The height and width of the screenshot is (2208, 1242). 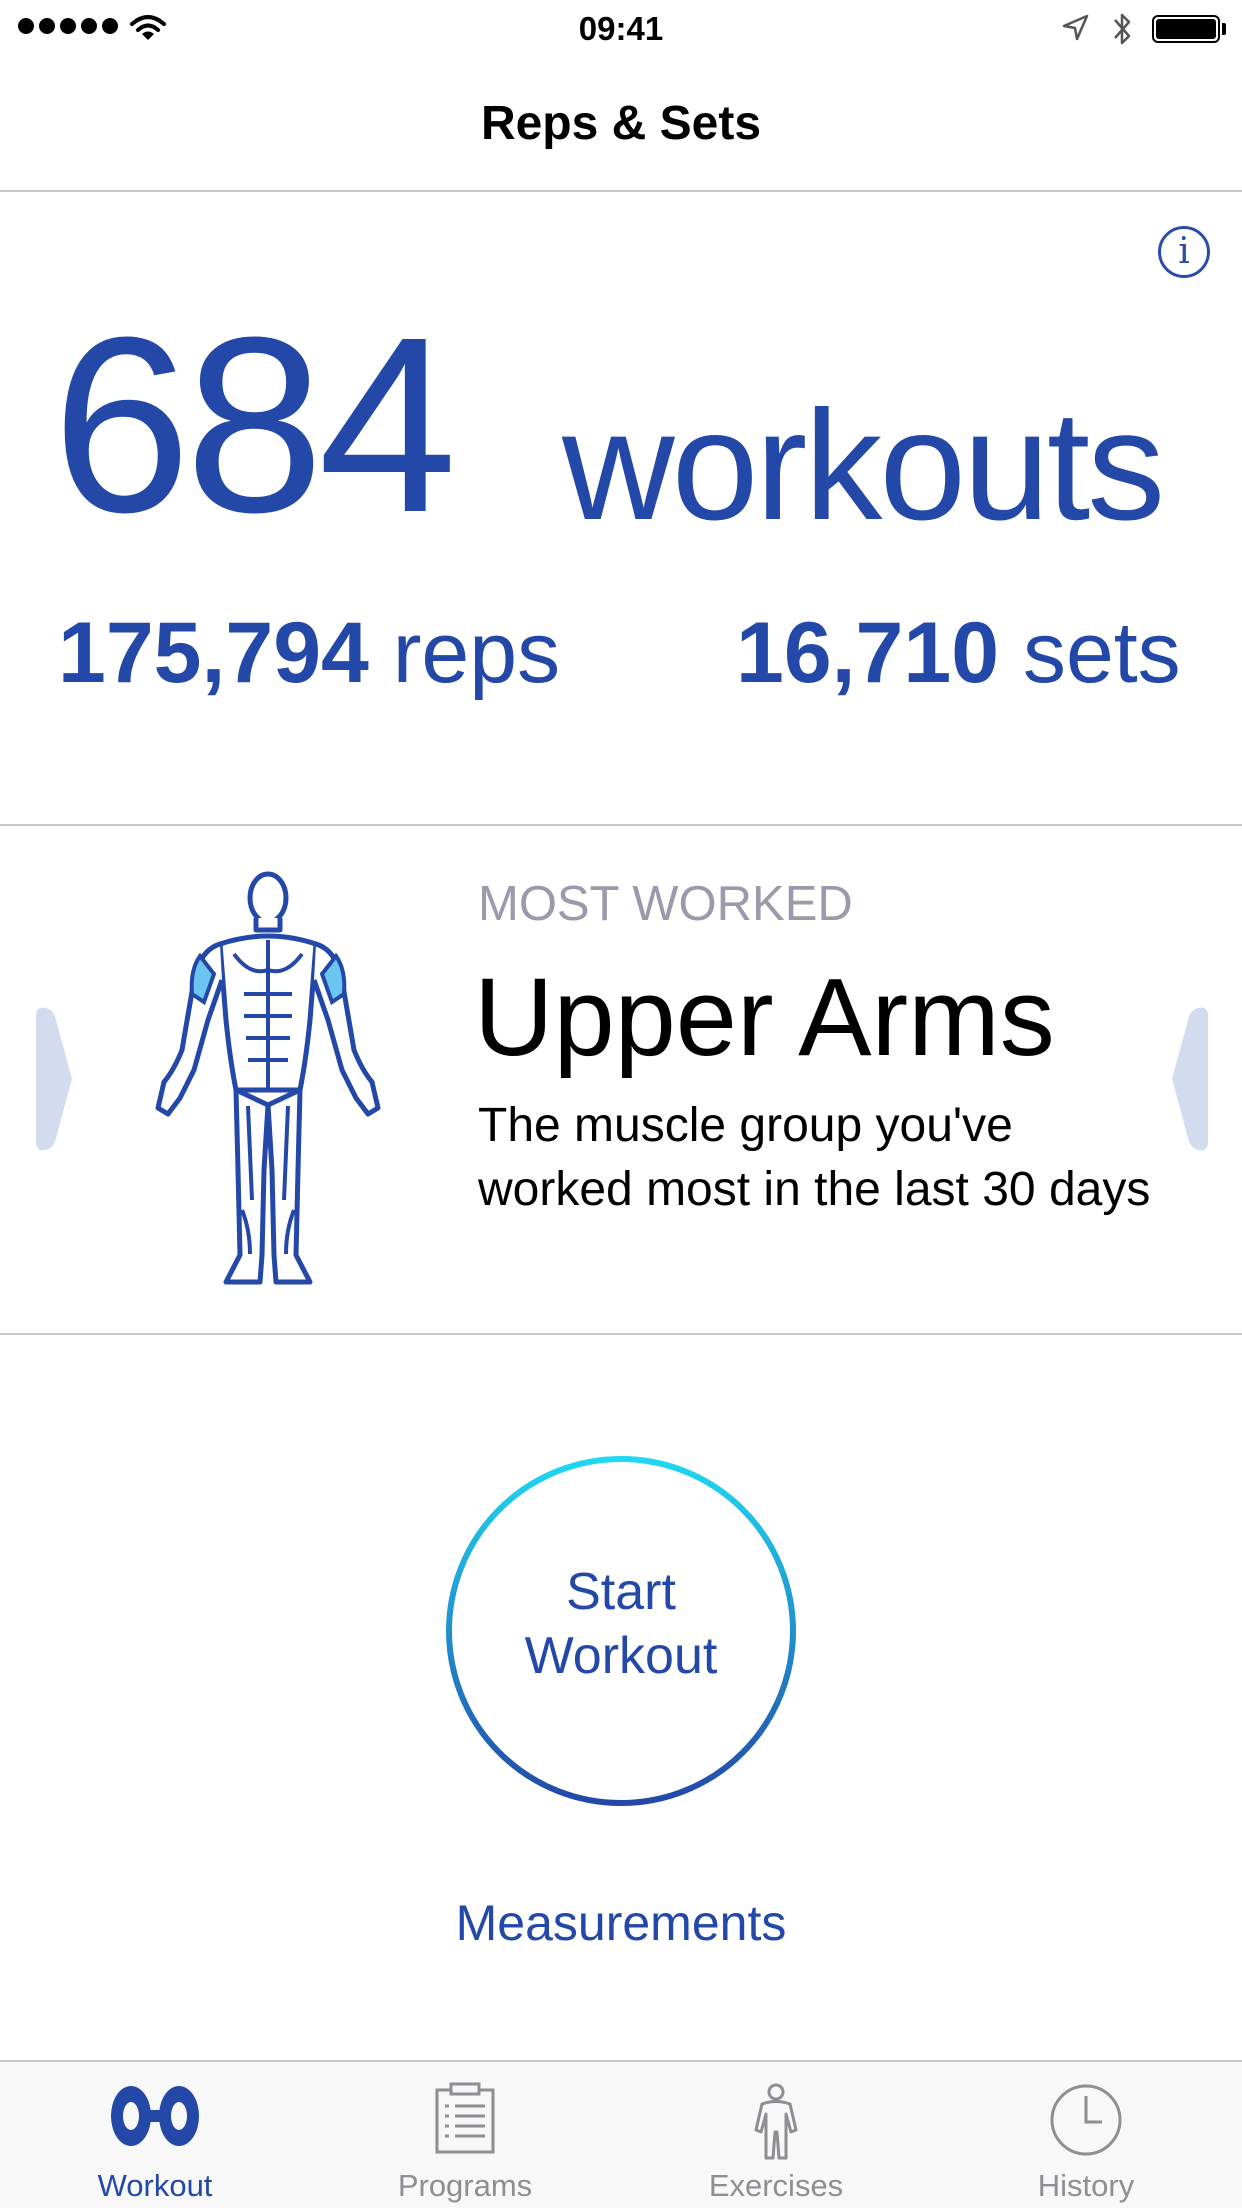 I want to click on reps-unit: reps, so click(x=476, y=653).